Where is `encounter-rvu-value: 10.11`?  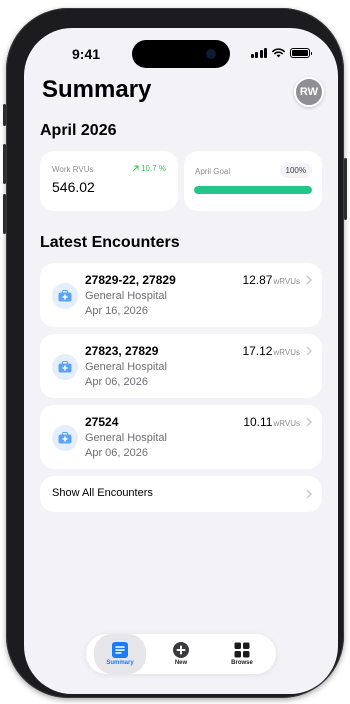 encounter-rvu-value: 10.11 is located at coordinates (258, 422).